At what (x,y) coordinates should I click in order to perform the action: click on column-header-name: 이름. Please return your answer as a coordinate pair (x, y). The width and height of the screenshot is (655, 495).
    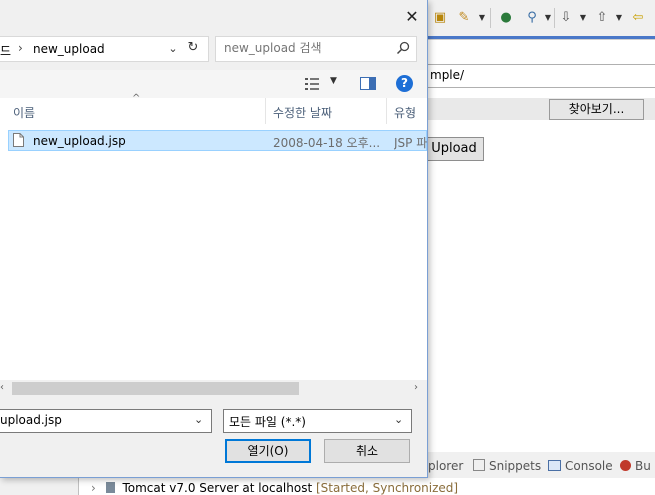
    Looking at the image, I should click on (24, 112).